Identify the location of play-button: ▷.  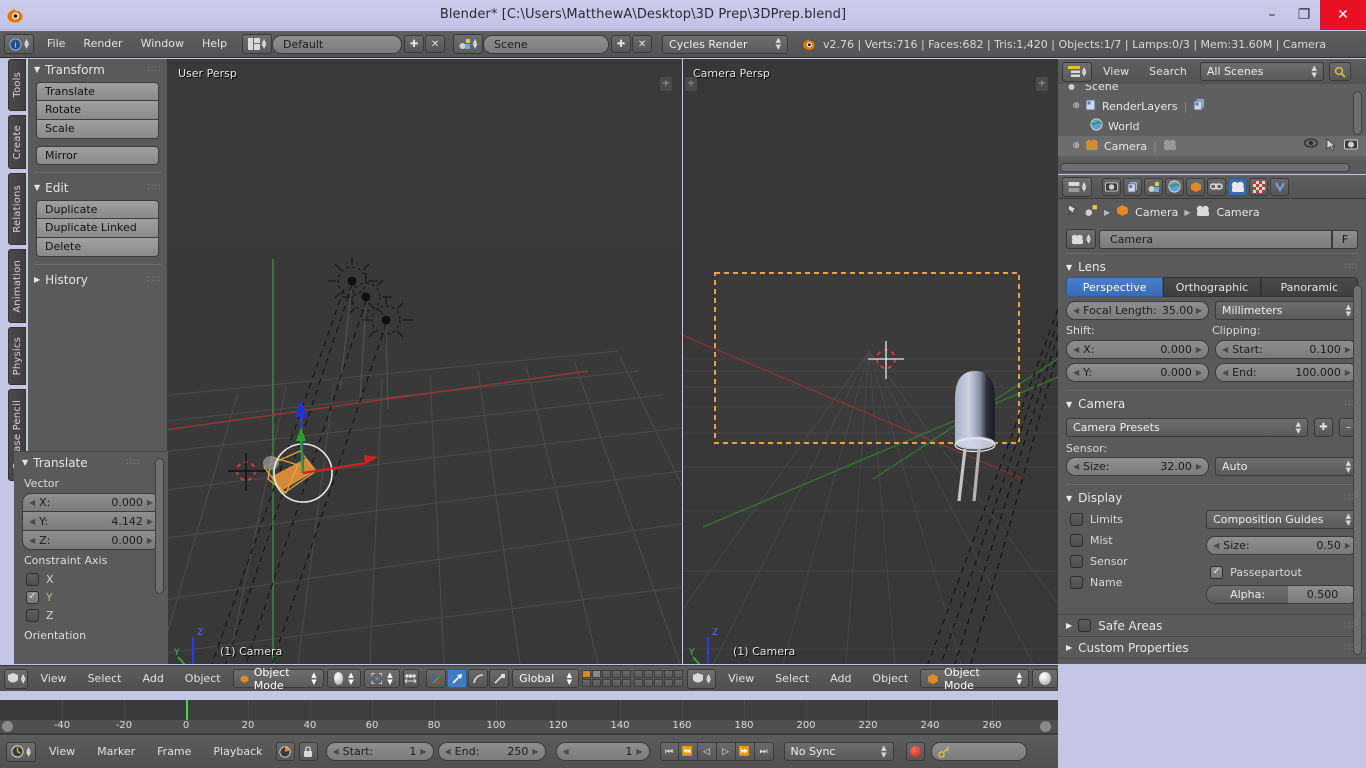
(726, 751).